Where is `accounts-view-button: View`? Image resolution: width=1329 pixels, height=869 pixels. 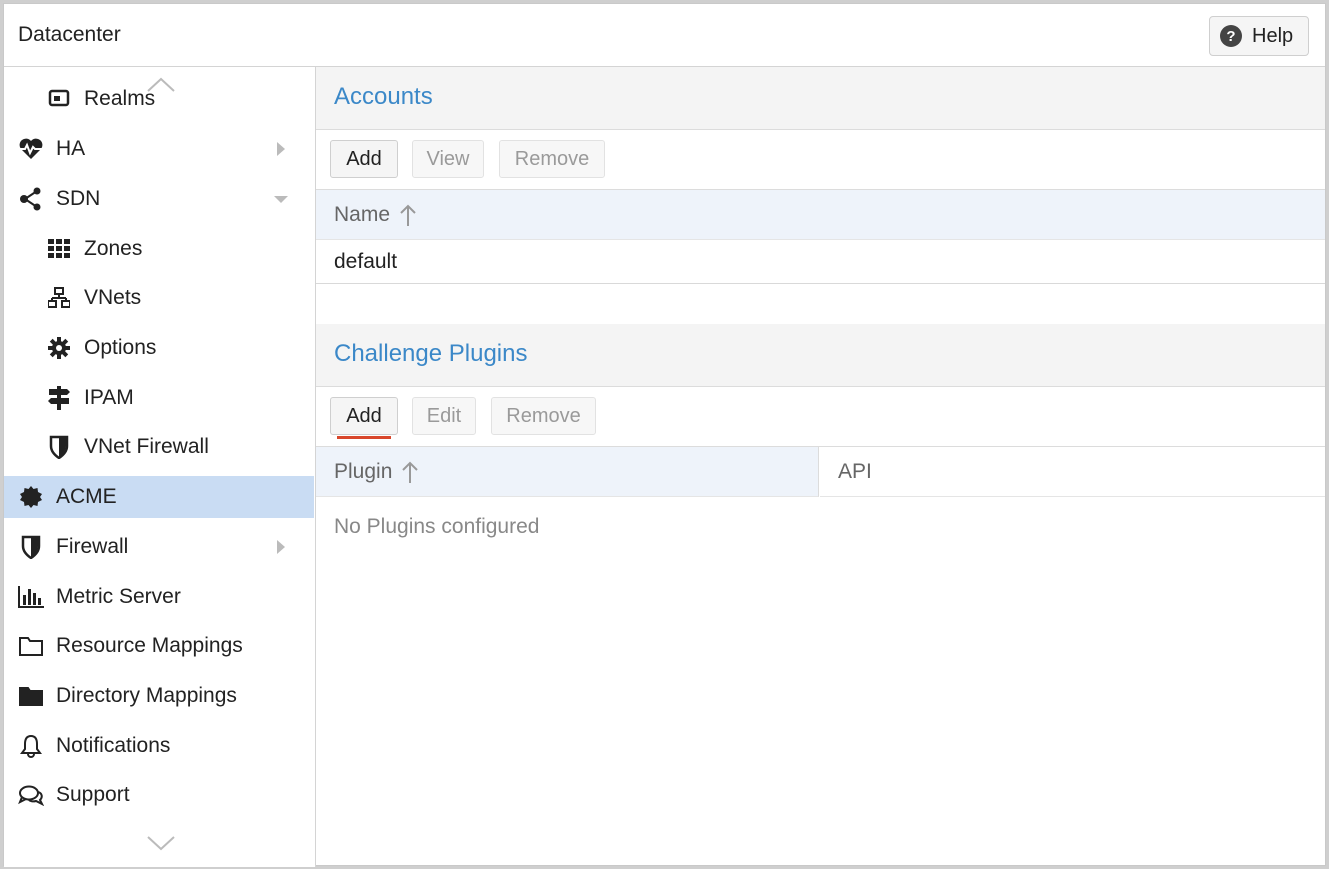 accounts-view-button: View is located at coordinates (448, 159).